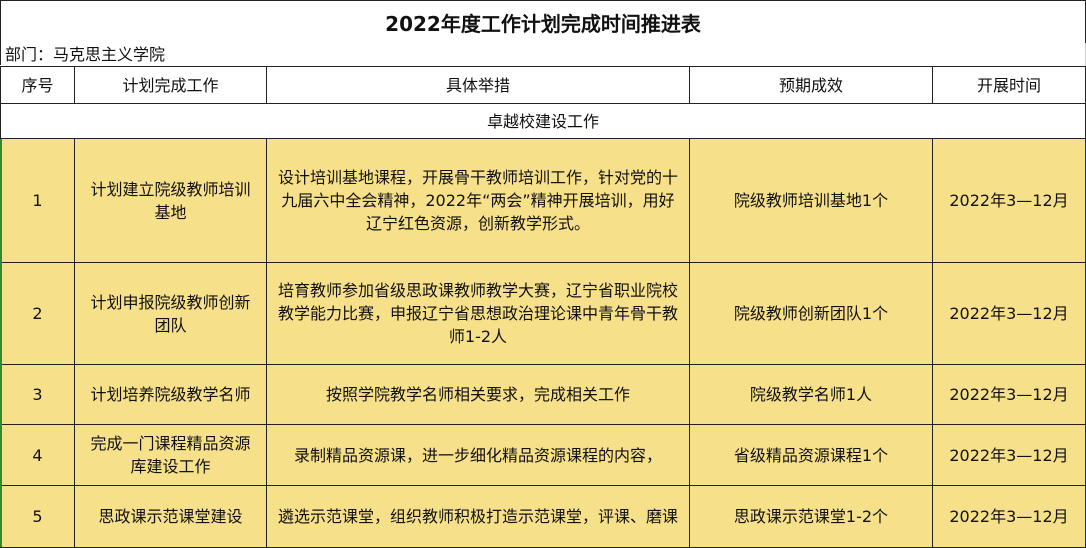 This screenshot has width=1086, height=548. Describe the element at coordinates (478, 85) in the screenshot. I see `header-measures: 具体举措` at that location.